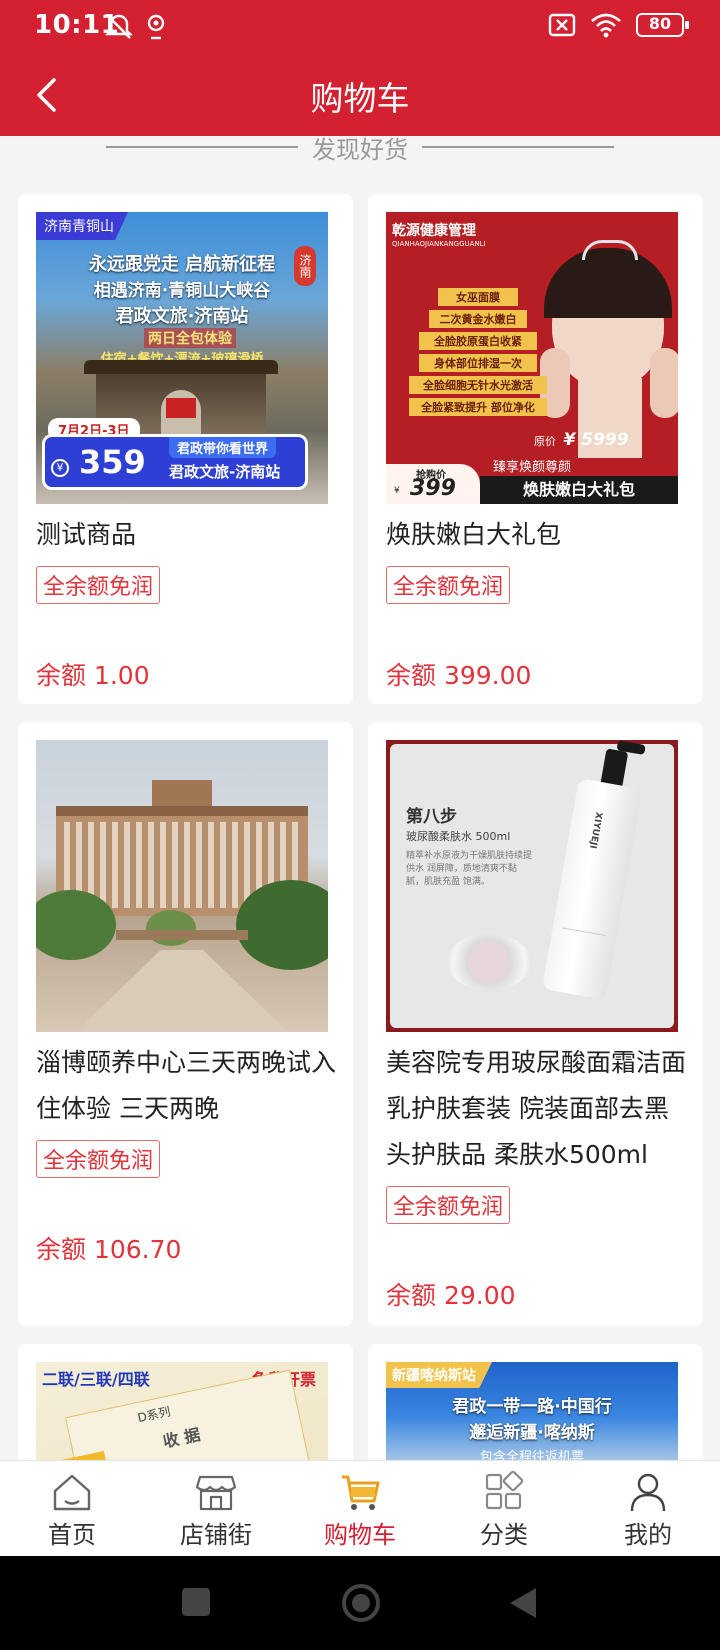 The width and height of the screenshot is (720, 1650). I want to click on image-arbor, so click(182, 935).